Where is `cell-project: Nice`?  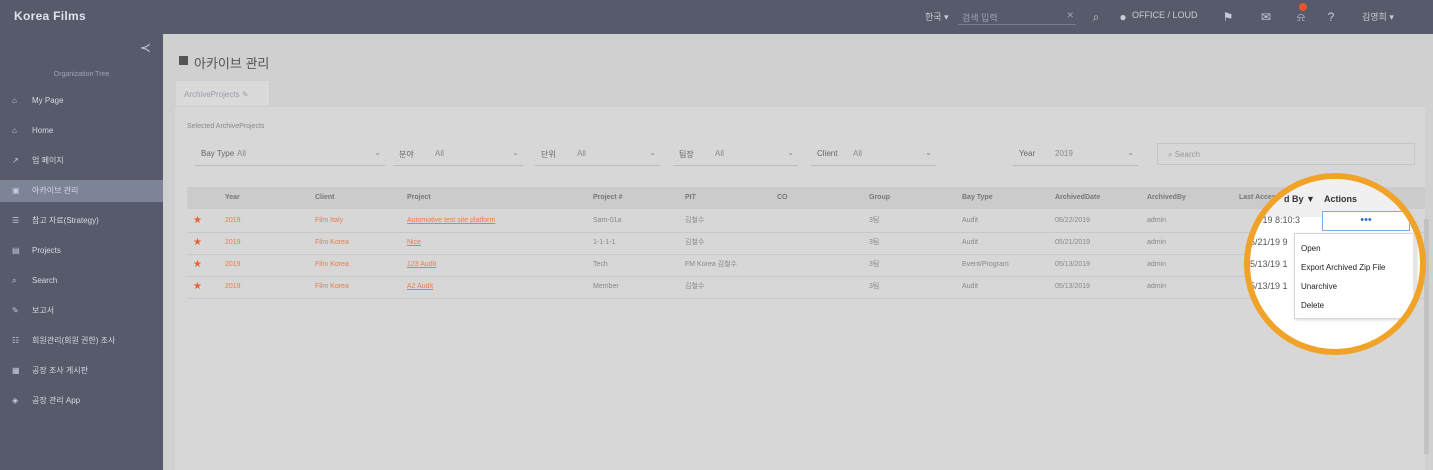 cell-project: Nice is located at coordinates (497, 243).